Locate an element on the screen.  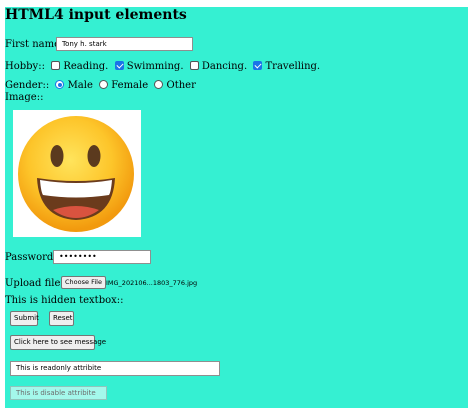
reset-button: Reset is located at coordinates (61, 318).